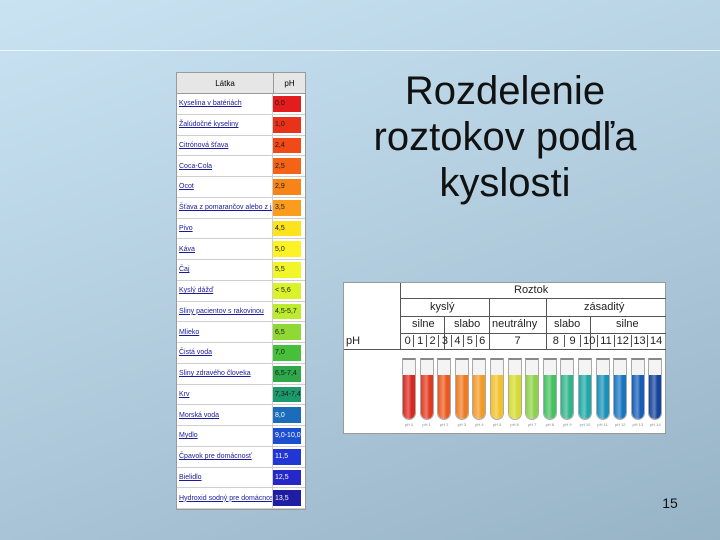 Image resolution: width=720 pixels, height=540 pixels. Describe the element at coordinates (426, 424) in the screenshot. I see `tube-label: pH 1` at that location.